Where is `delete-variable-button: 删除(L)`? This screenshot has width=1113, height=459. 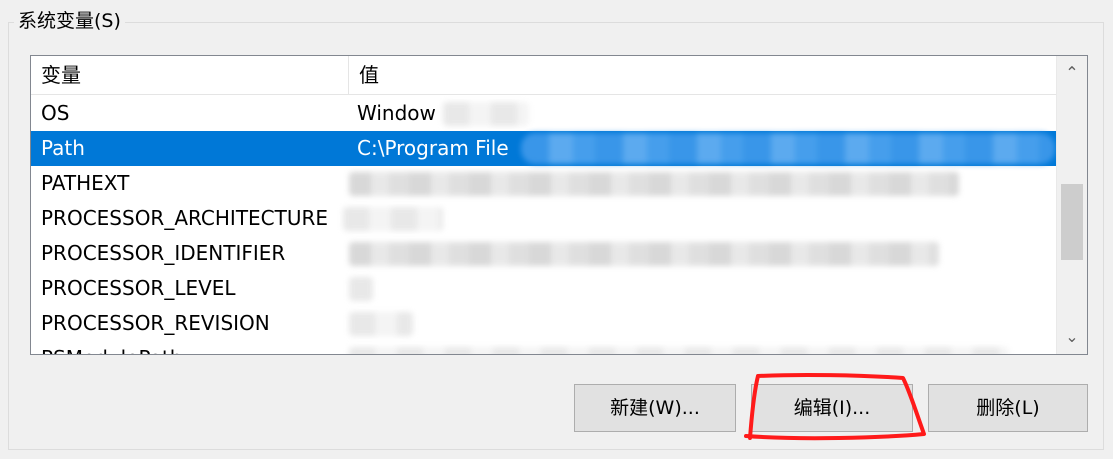 delete-variable-button: 删除(L) is located at coordinates (1008, 408).